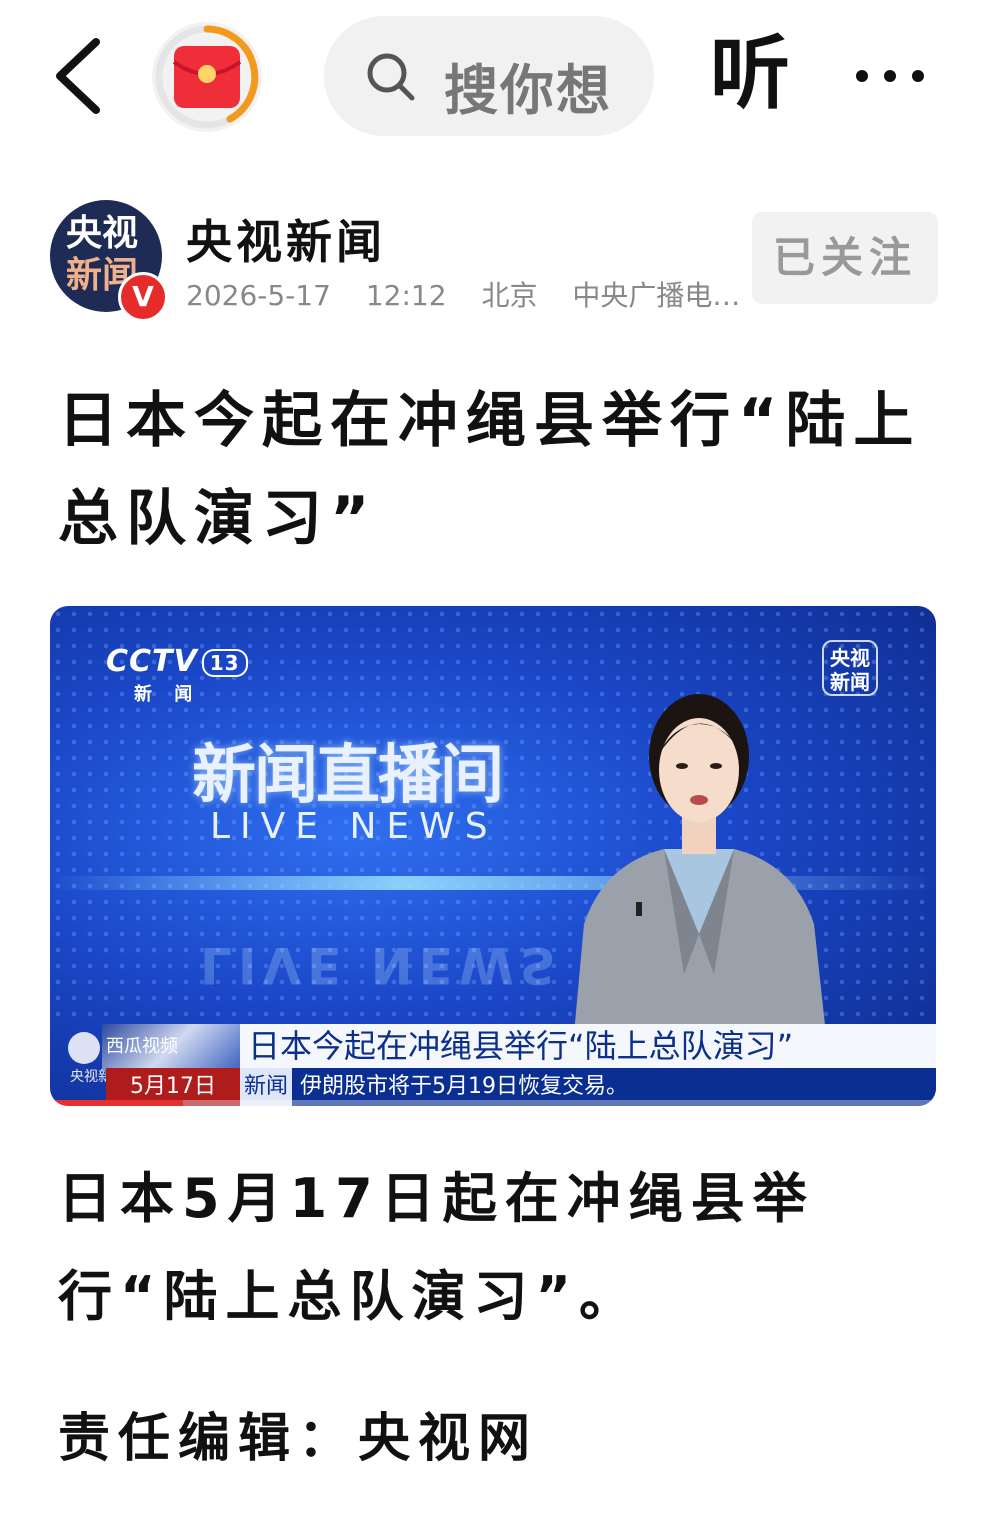 The height and width of the screenshot is (1526, 986). What do you see at coordinates (464, 1086) in the screenshot?
I see `ticker-text: 伊朗股市将于5月19日恢复交易。` at bounding box center [464, 1086].